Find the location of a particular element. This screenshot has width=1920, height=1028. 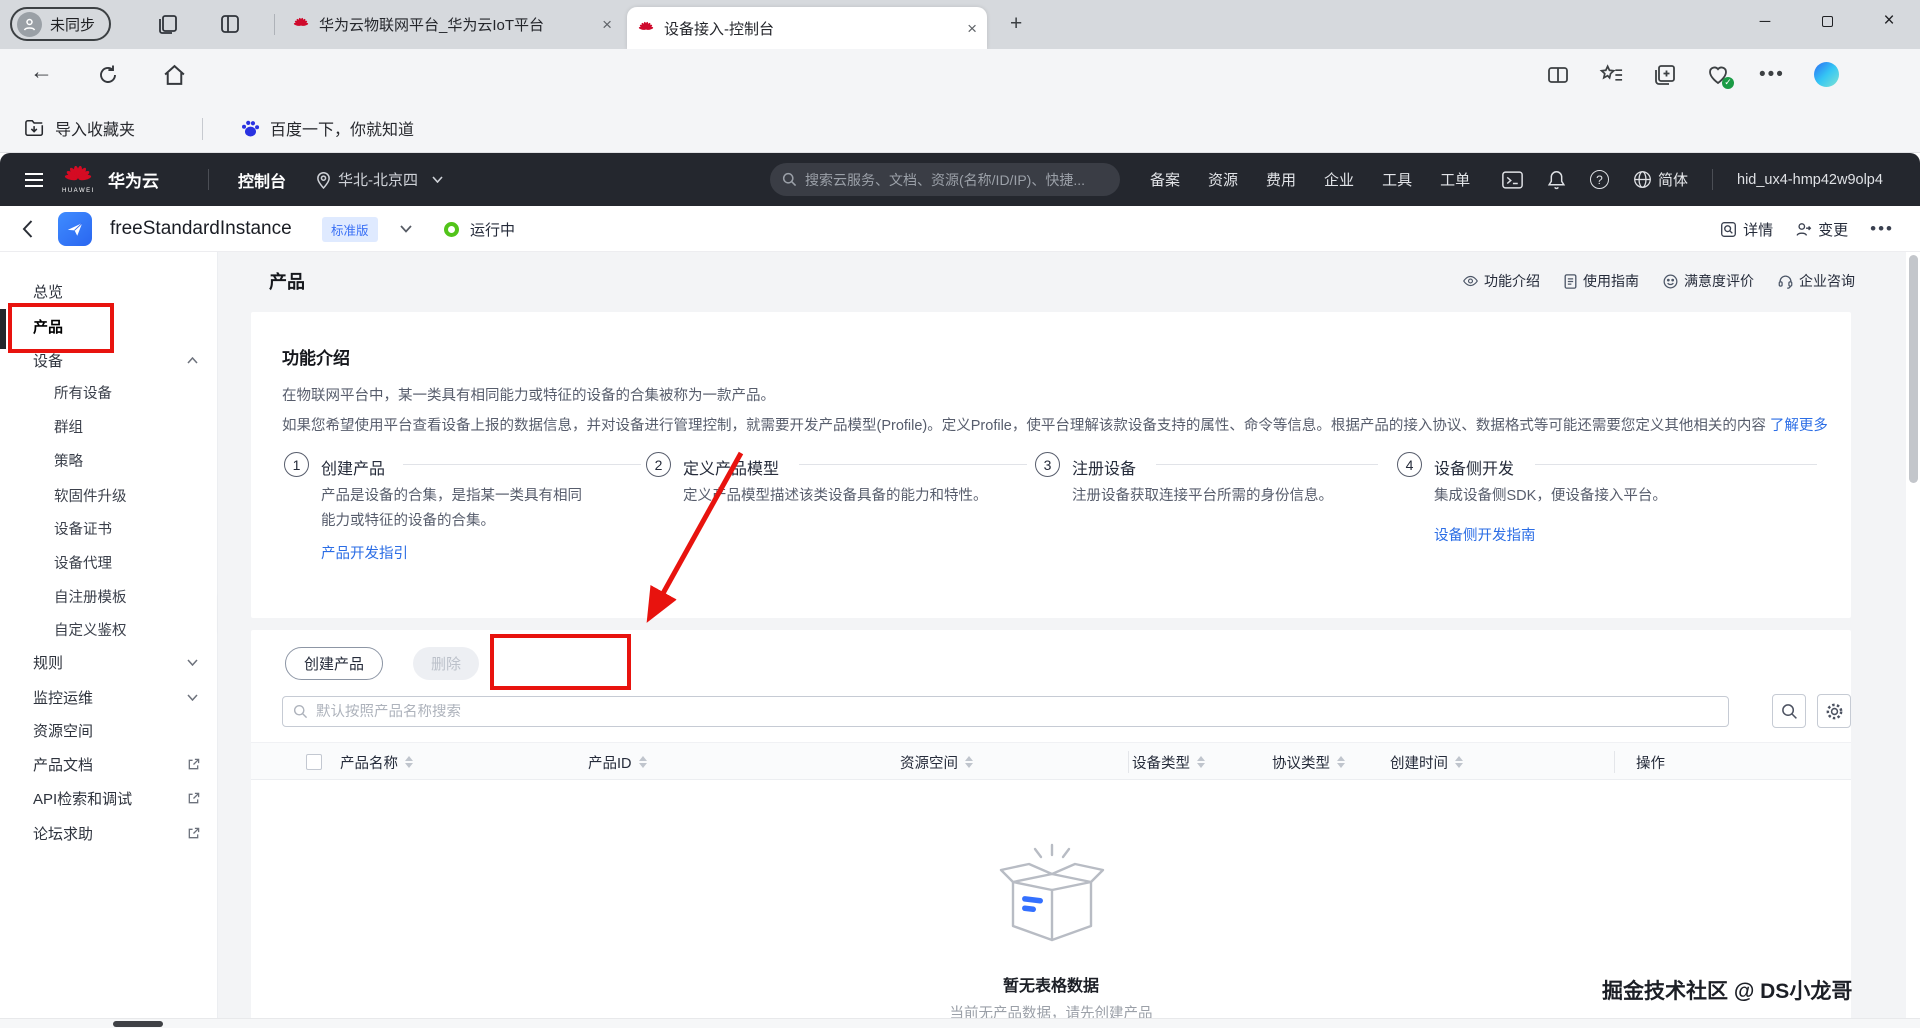

notifications-bell-icon is located at coordinates (1556, 180).